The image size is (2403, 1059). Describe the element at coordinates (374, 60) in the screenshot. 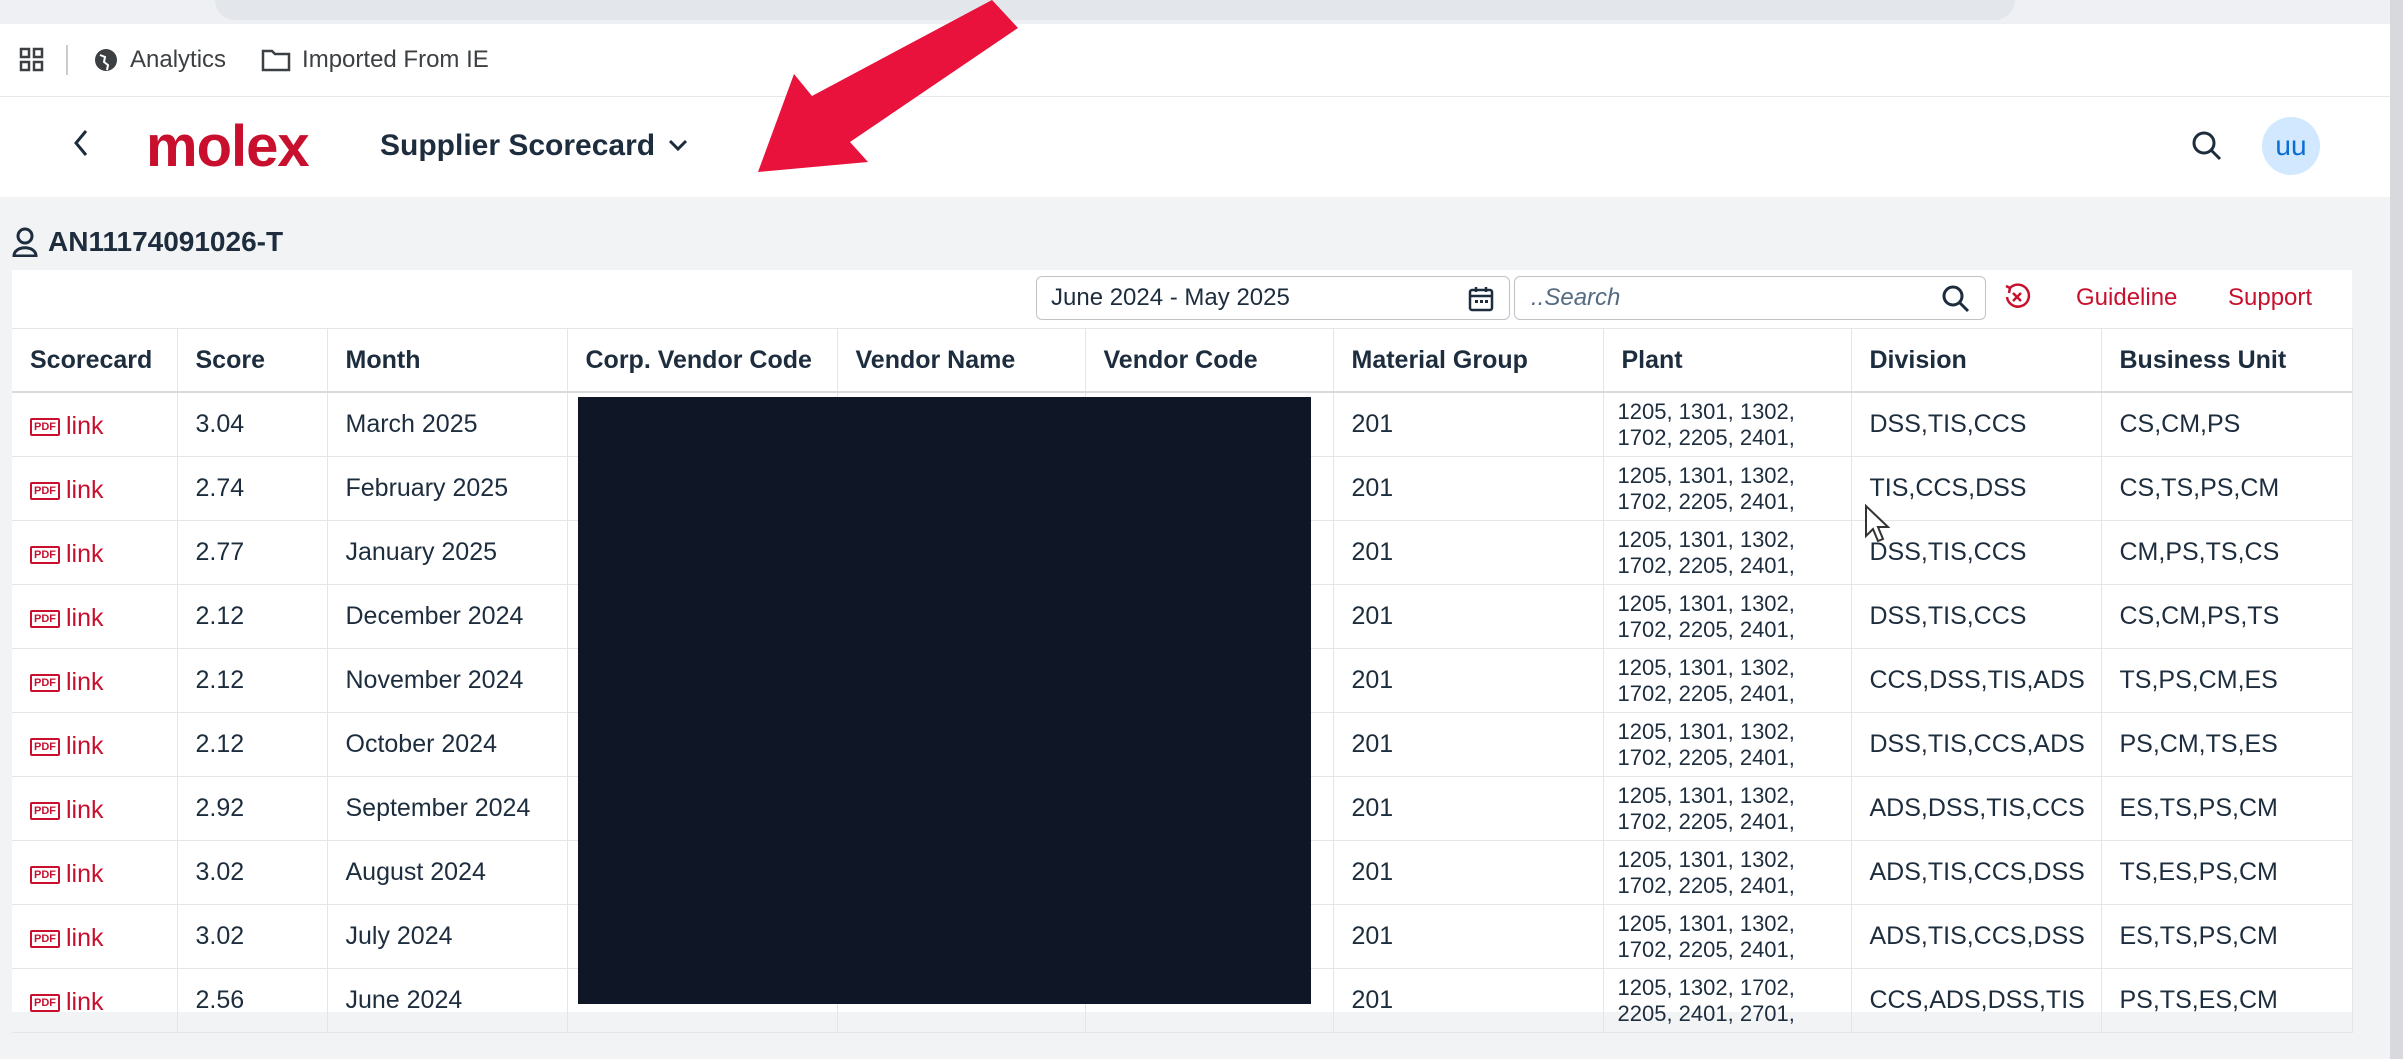

I see `bookmark-imported: Imported From IE` at that location.